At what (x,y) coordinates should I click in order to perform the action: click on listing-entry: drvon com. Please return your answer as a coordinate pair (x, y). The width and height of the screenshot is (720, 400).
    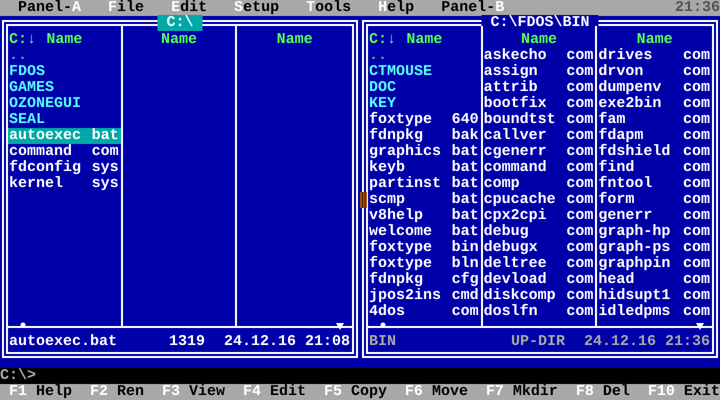
    Looking at the image, I should click on (654, 72).